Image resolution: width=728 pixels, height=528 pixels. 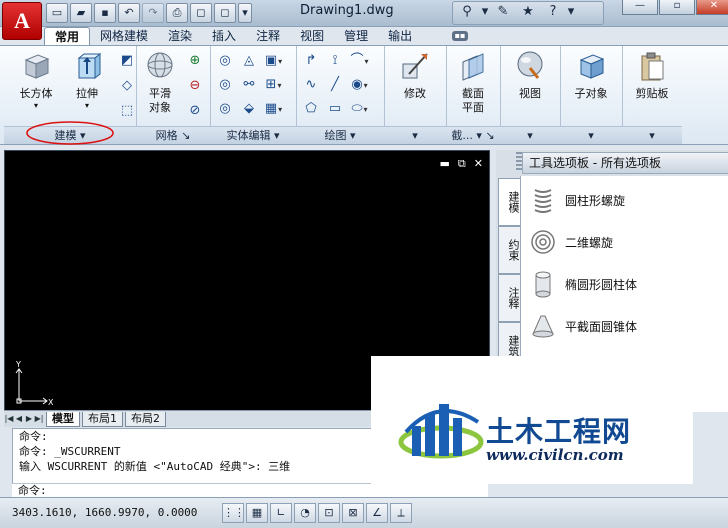 I want to click on spline-icon: ∿, so click(x=311, y=85).